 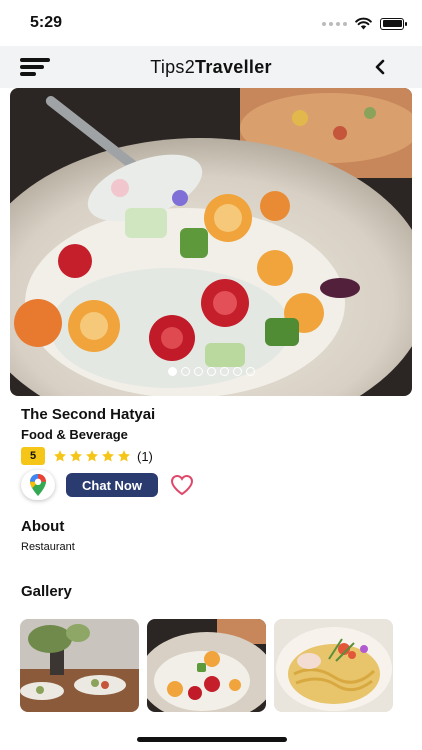 I want to click on gallery-heading: Gallery, so click(x=46, y=591).